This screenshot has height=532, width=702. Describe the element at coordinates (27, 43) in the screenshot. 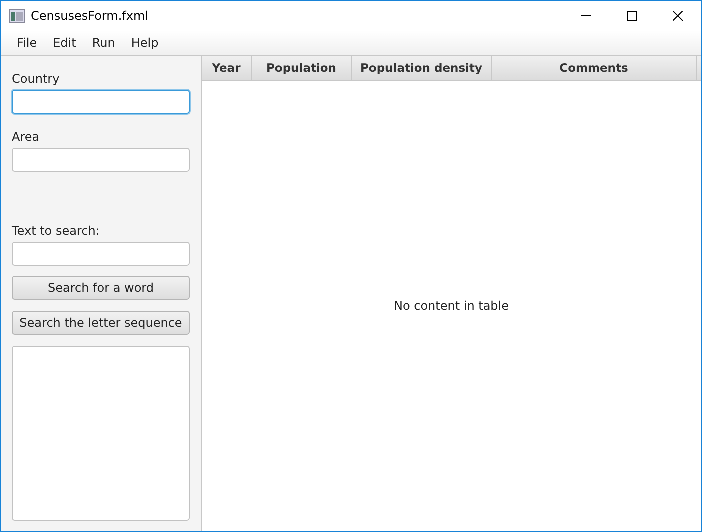

I see `menu-item: File` at that location.